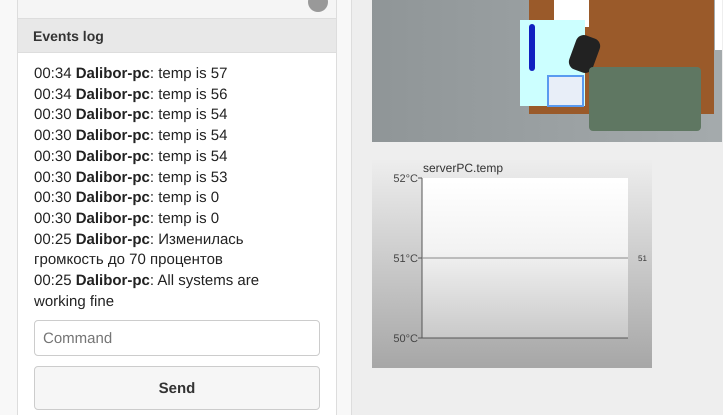 The width and height of the screenshot is (723, 415). Describe the element at coordinates (405, 339) in the screenshot. I see `y-tick-label: 50°C` at that location.